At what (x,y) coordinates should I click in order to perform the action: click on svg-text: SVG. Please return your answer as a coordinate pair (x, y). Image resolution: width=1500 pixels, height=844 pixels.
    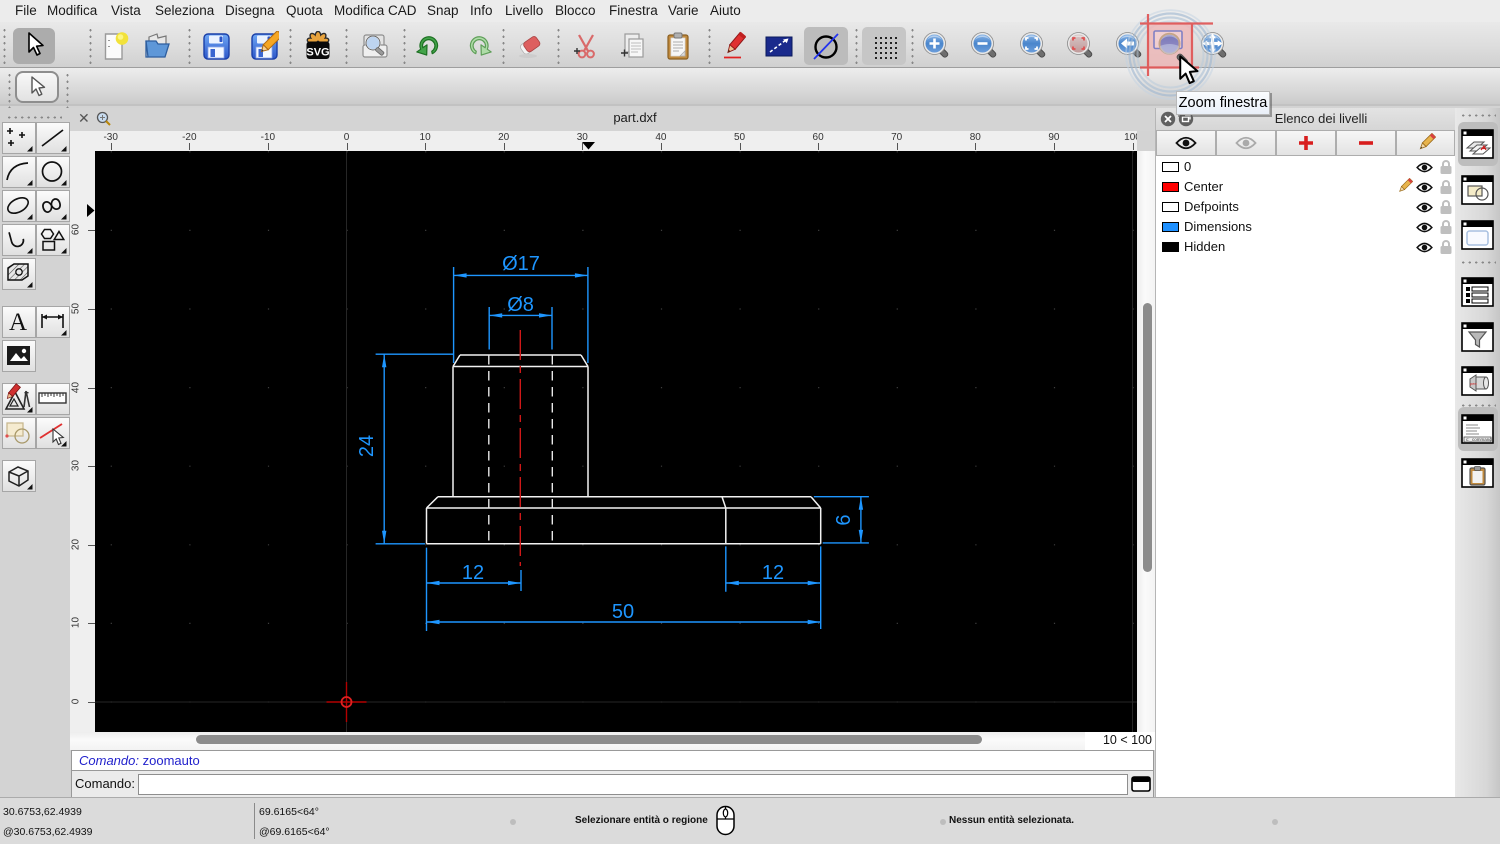
    Looking at the image, I should click on (317, 53).